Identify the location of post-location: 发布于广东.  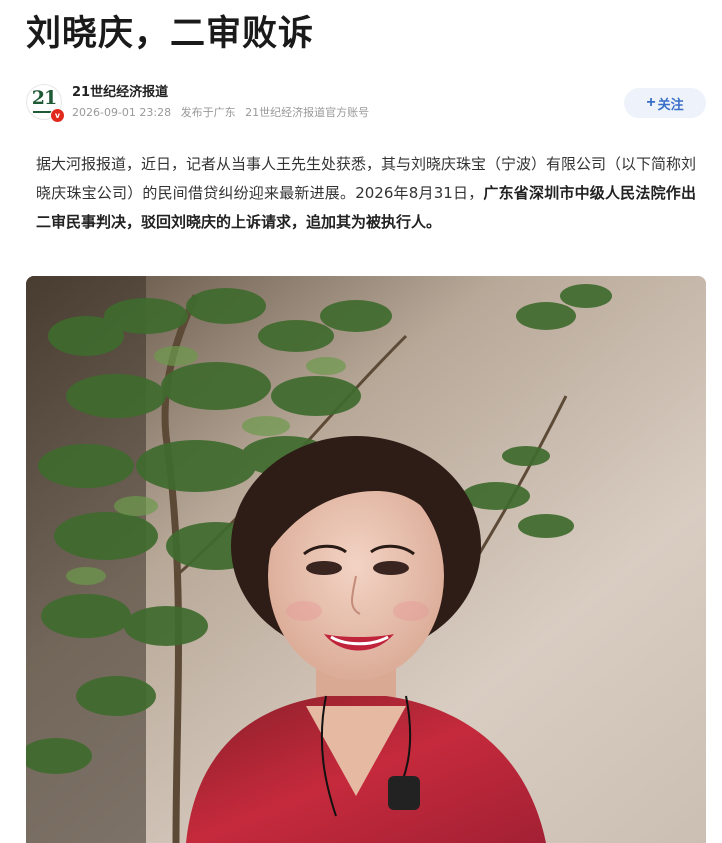
(208, 112).